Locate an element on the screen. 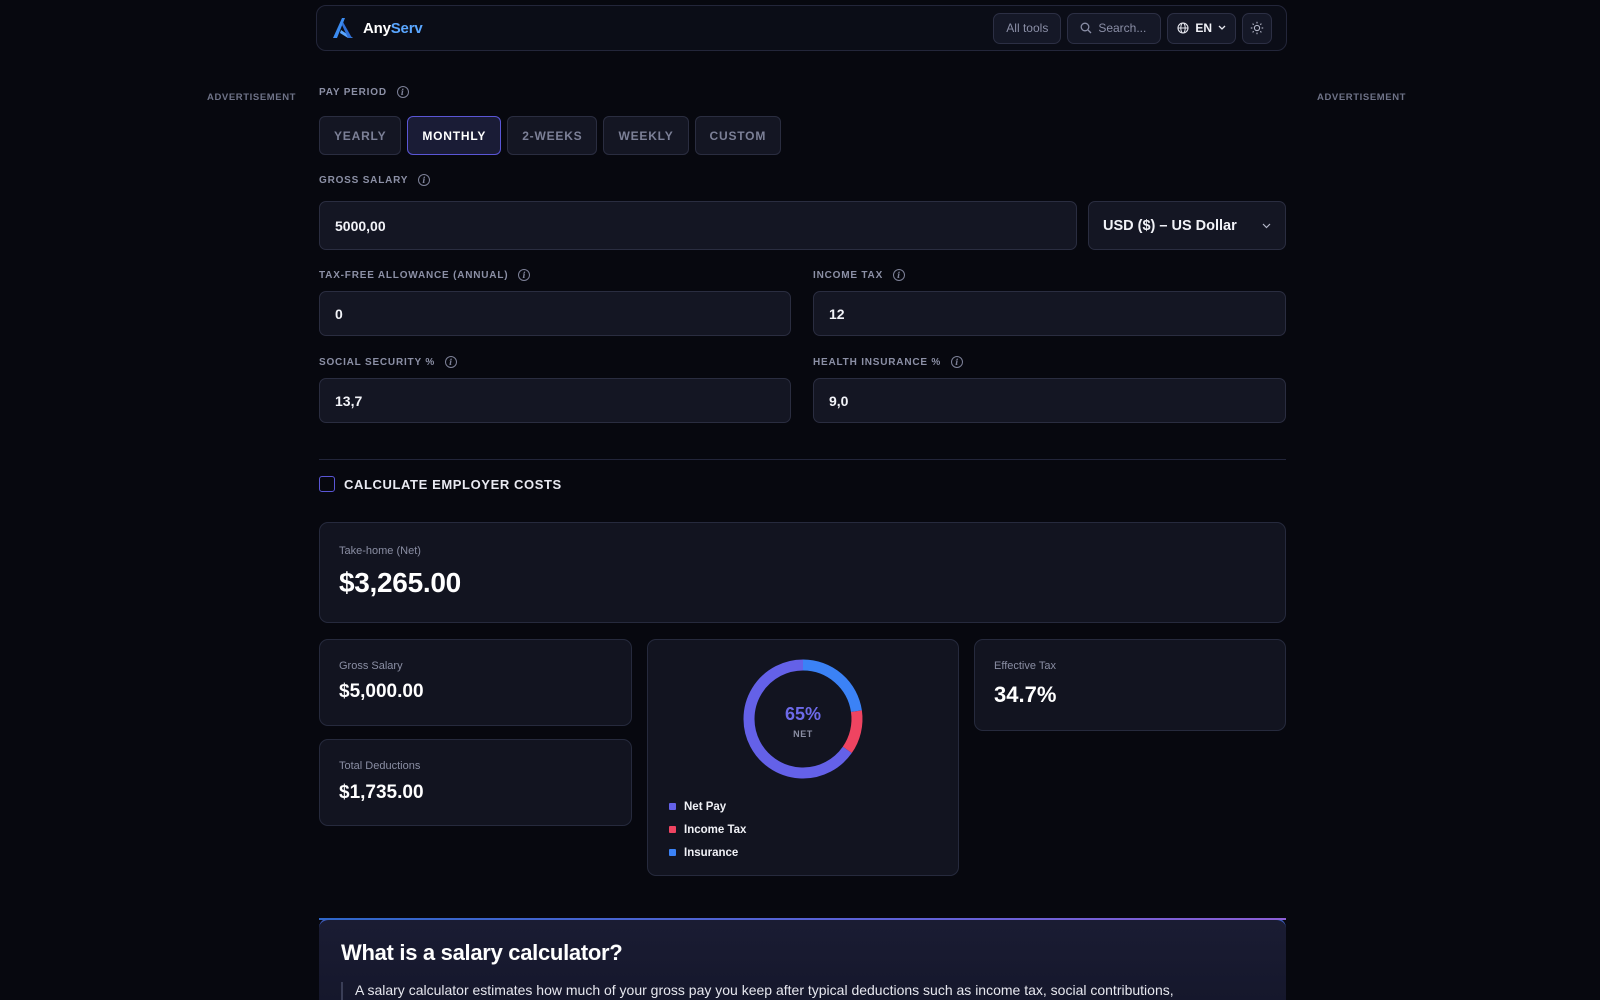 Image resolution: width=1600 pixels, height=1000 pixels. gross-salary-card-value: $5,000.00 is located at coordinates (381, 691).